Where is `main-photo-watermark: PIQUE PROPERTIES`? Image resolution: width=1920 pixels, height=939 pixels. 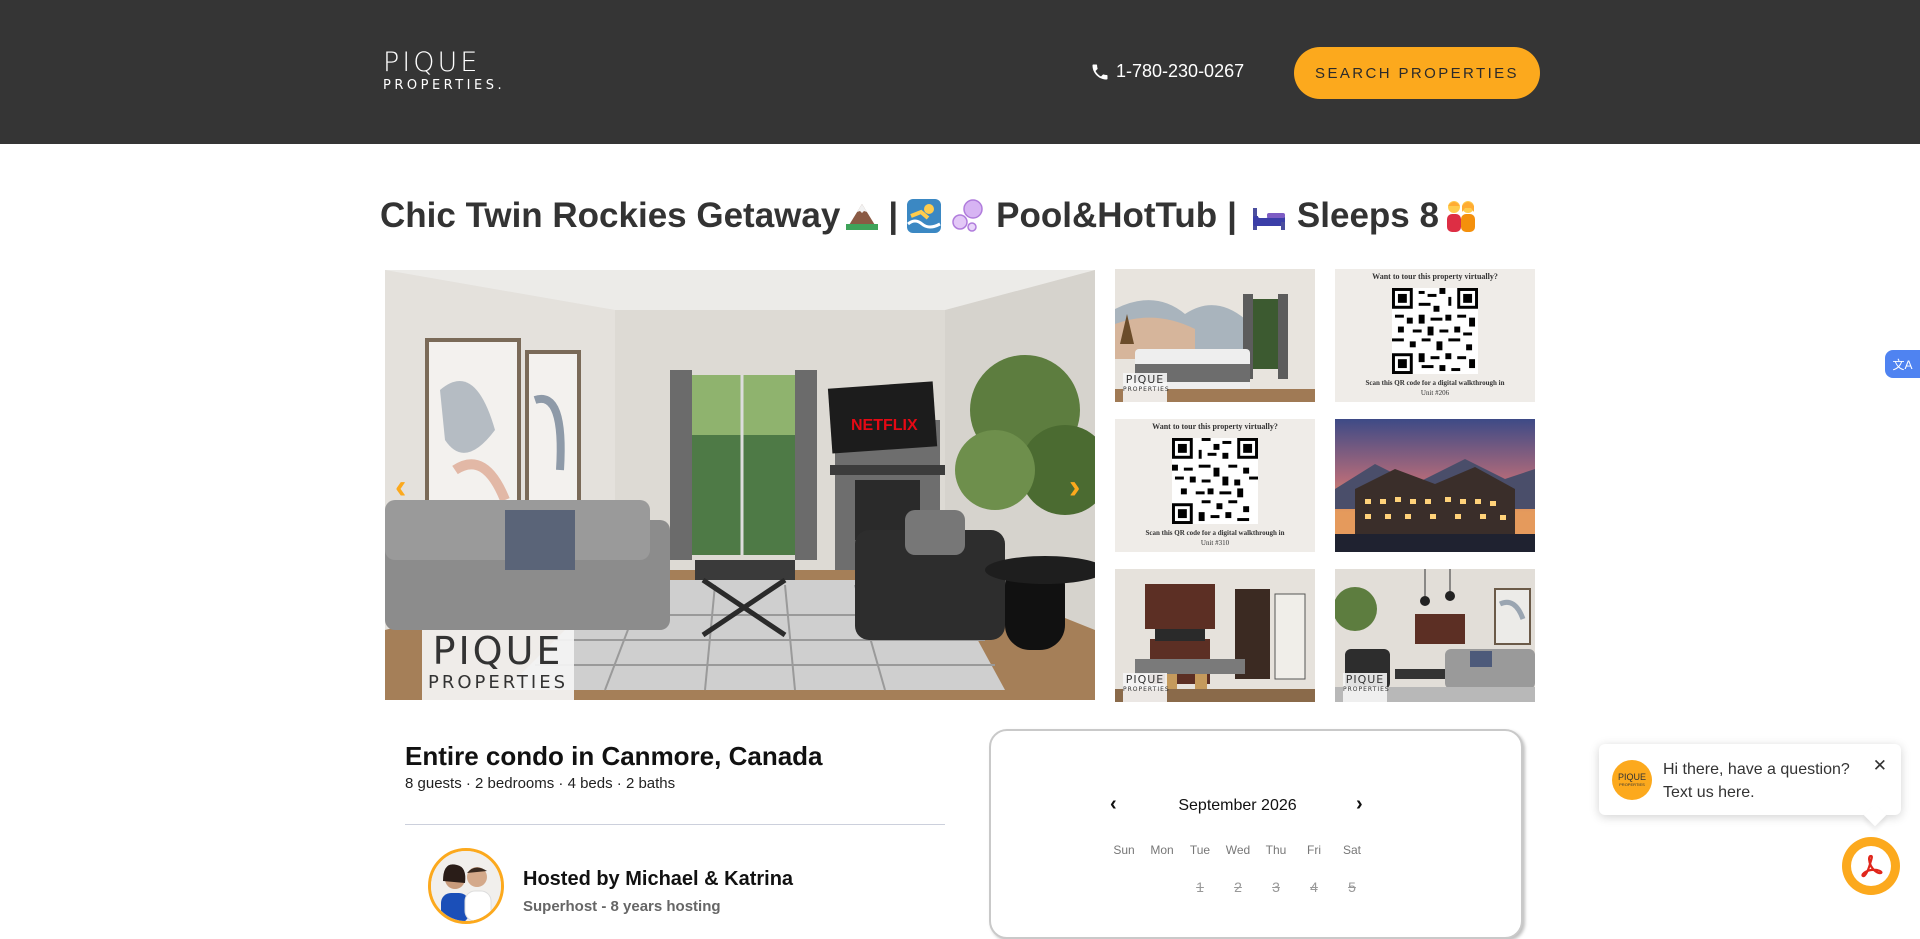 main-photo-watermark: PIQUE PROPERTIES is located at coordinates (498, 665).